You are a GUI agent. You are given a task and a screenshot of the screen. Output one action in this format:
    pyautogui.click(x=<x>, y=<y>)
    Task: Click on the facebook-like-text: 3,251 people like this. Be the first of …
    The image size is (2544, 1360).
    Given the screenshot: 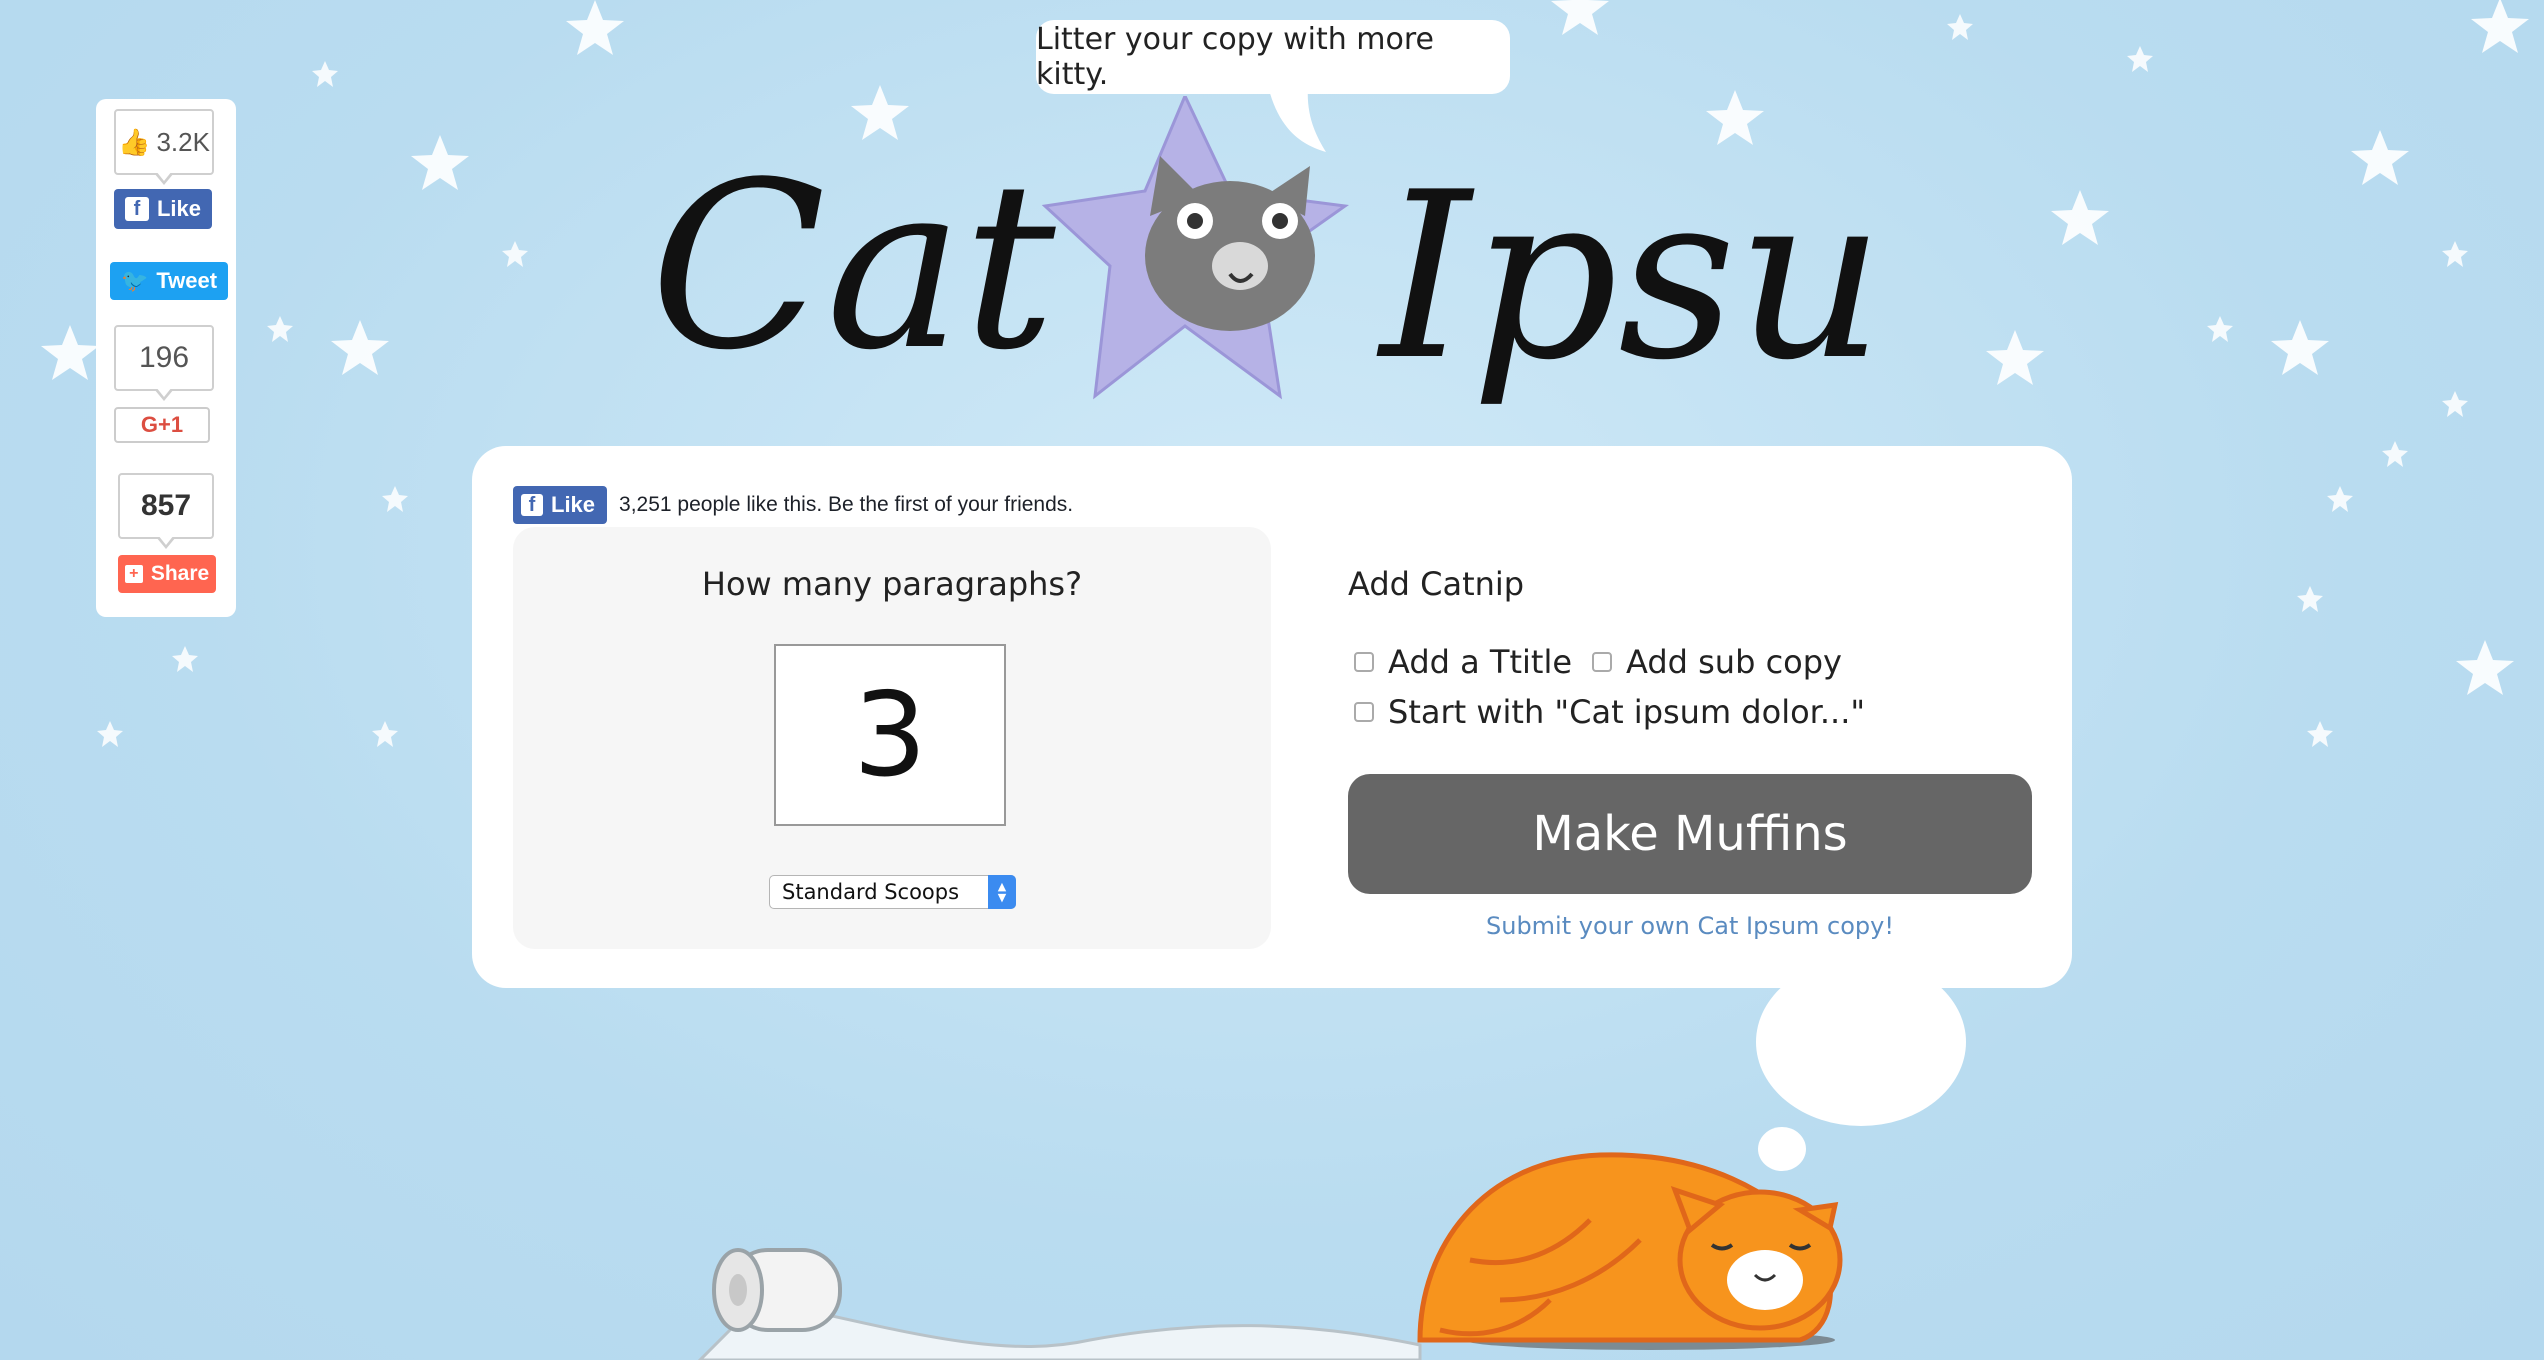 What is the action you would take?
    pyautogui.click(x=846, y=504)
    